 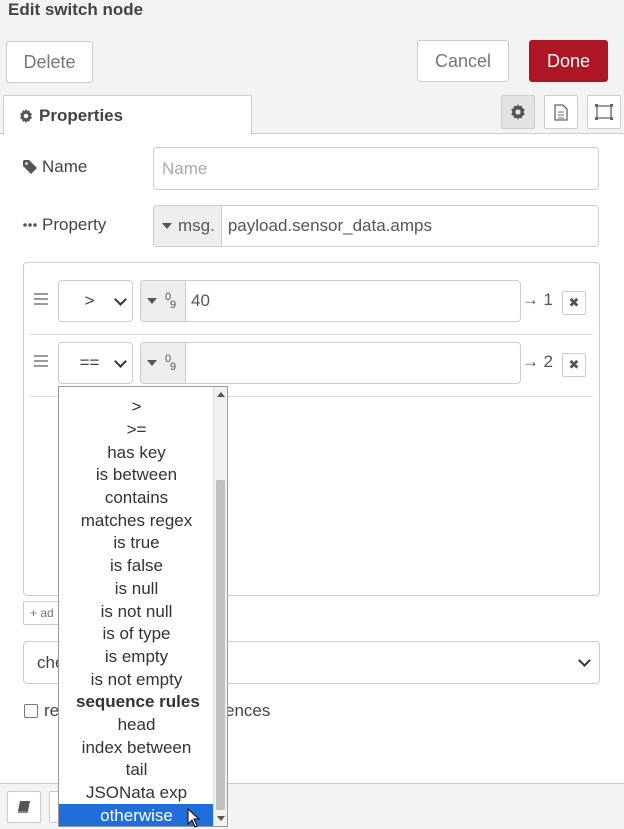 I want to click on rule-row: > 09 40 → 1 ✖, so click(x=311, y=304).